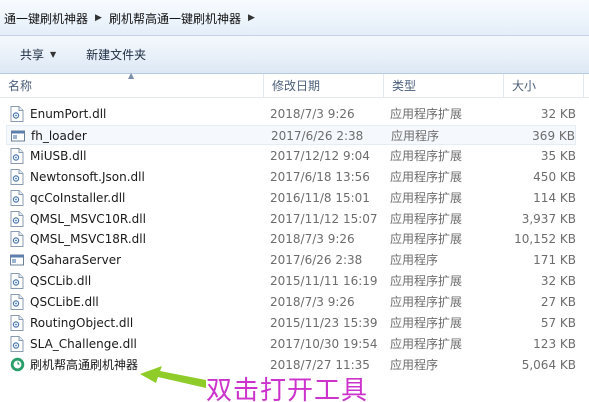  What do you see at coordinates (545, 239) in the screenshot?
I see `file-size: 10,152 KB` at bounding box center [545, 239].